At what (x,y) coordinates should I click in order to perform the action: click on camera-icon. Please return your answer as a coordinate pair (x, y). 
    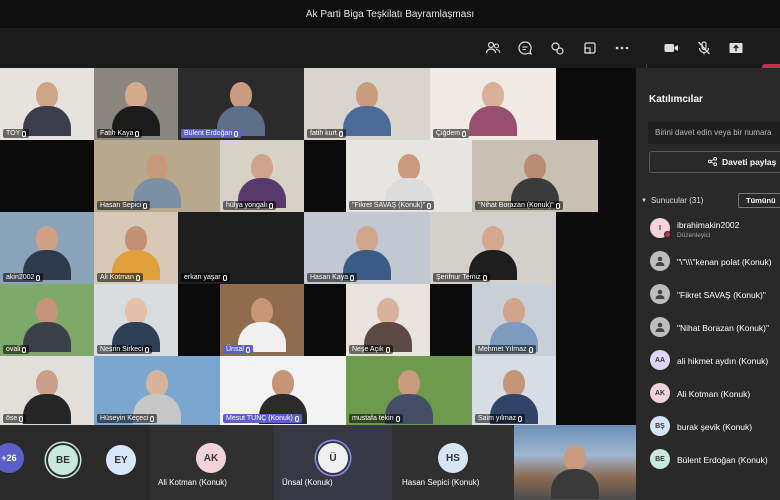
    Looking at the image, I should click on (671, 48).